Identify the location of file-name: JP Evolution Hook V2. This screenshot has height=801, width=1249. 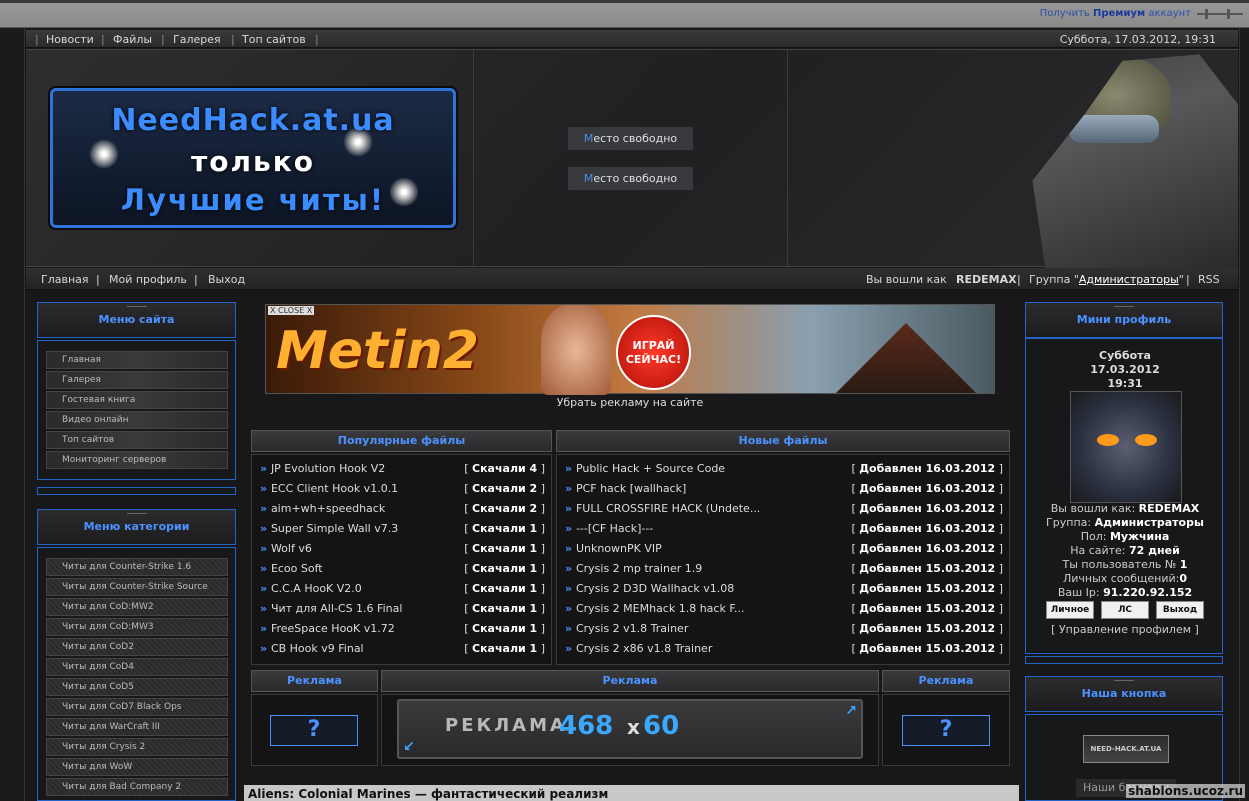
(328, 468).